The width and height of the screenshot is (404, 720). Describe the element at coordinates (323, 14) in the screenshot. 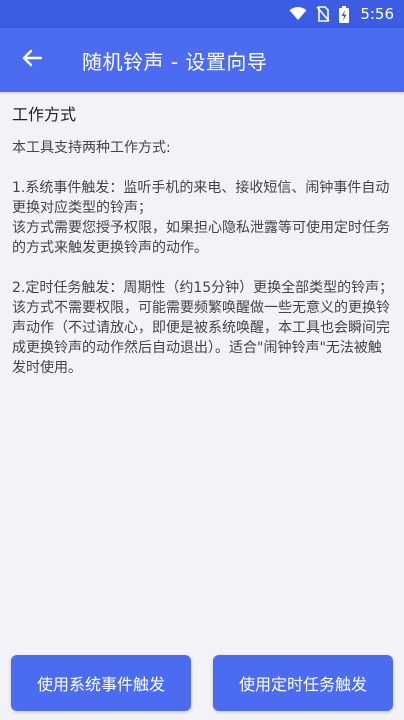

I see `no-sim-icon` at that location.